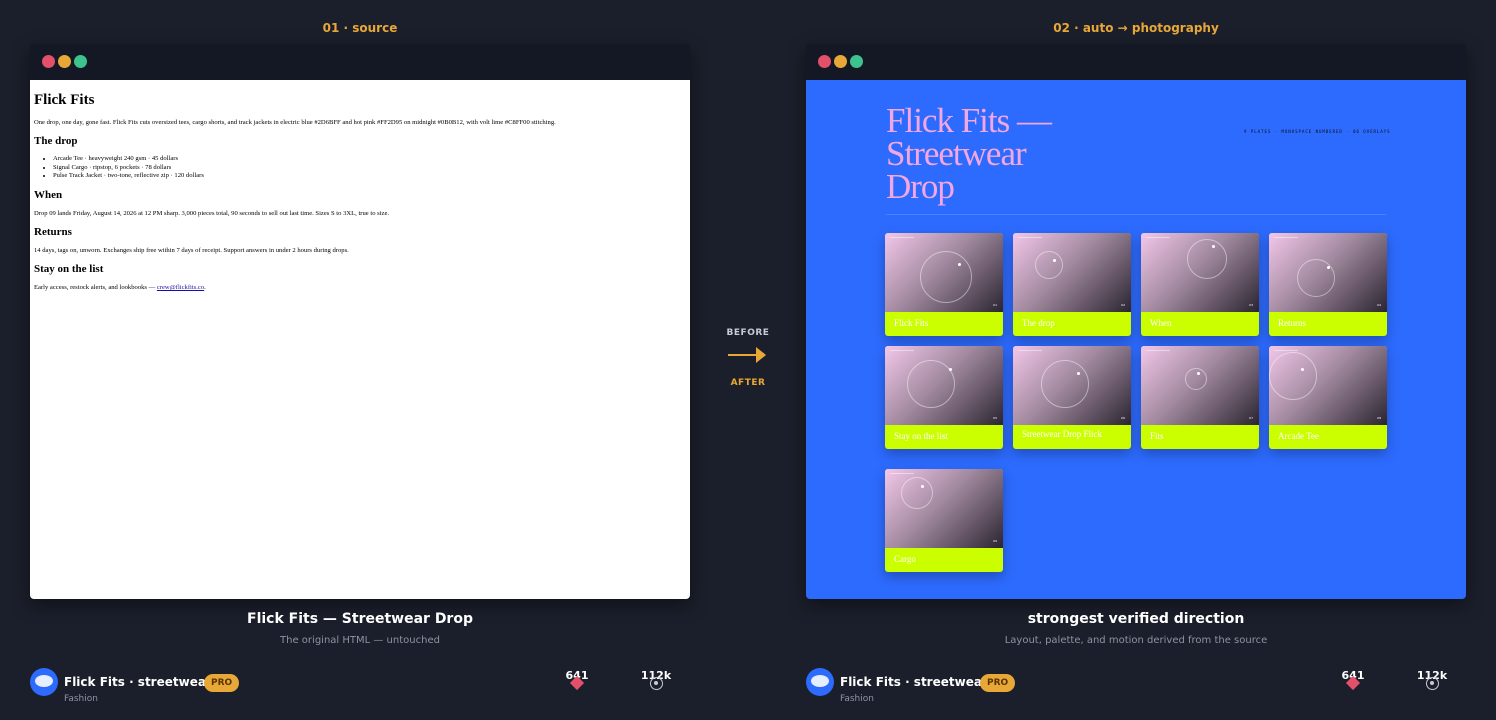 The width and height of the screenshot is (1496, 720). I want to click on plate-card: 06 Streetwear Drop Flick, so click(1072, 397).